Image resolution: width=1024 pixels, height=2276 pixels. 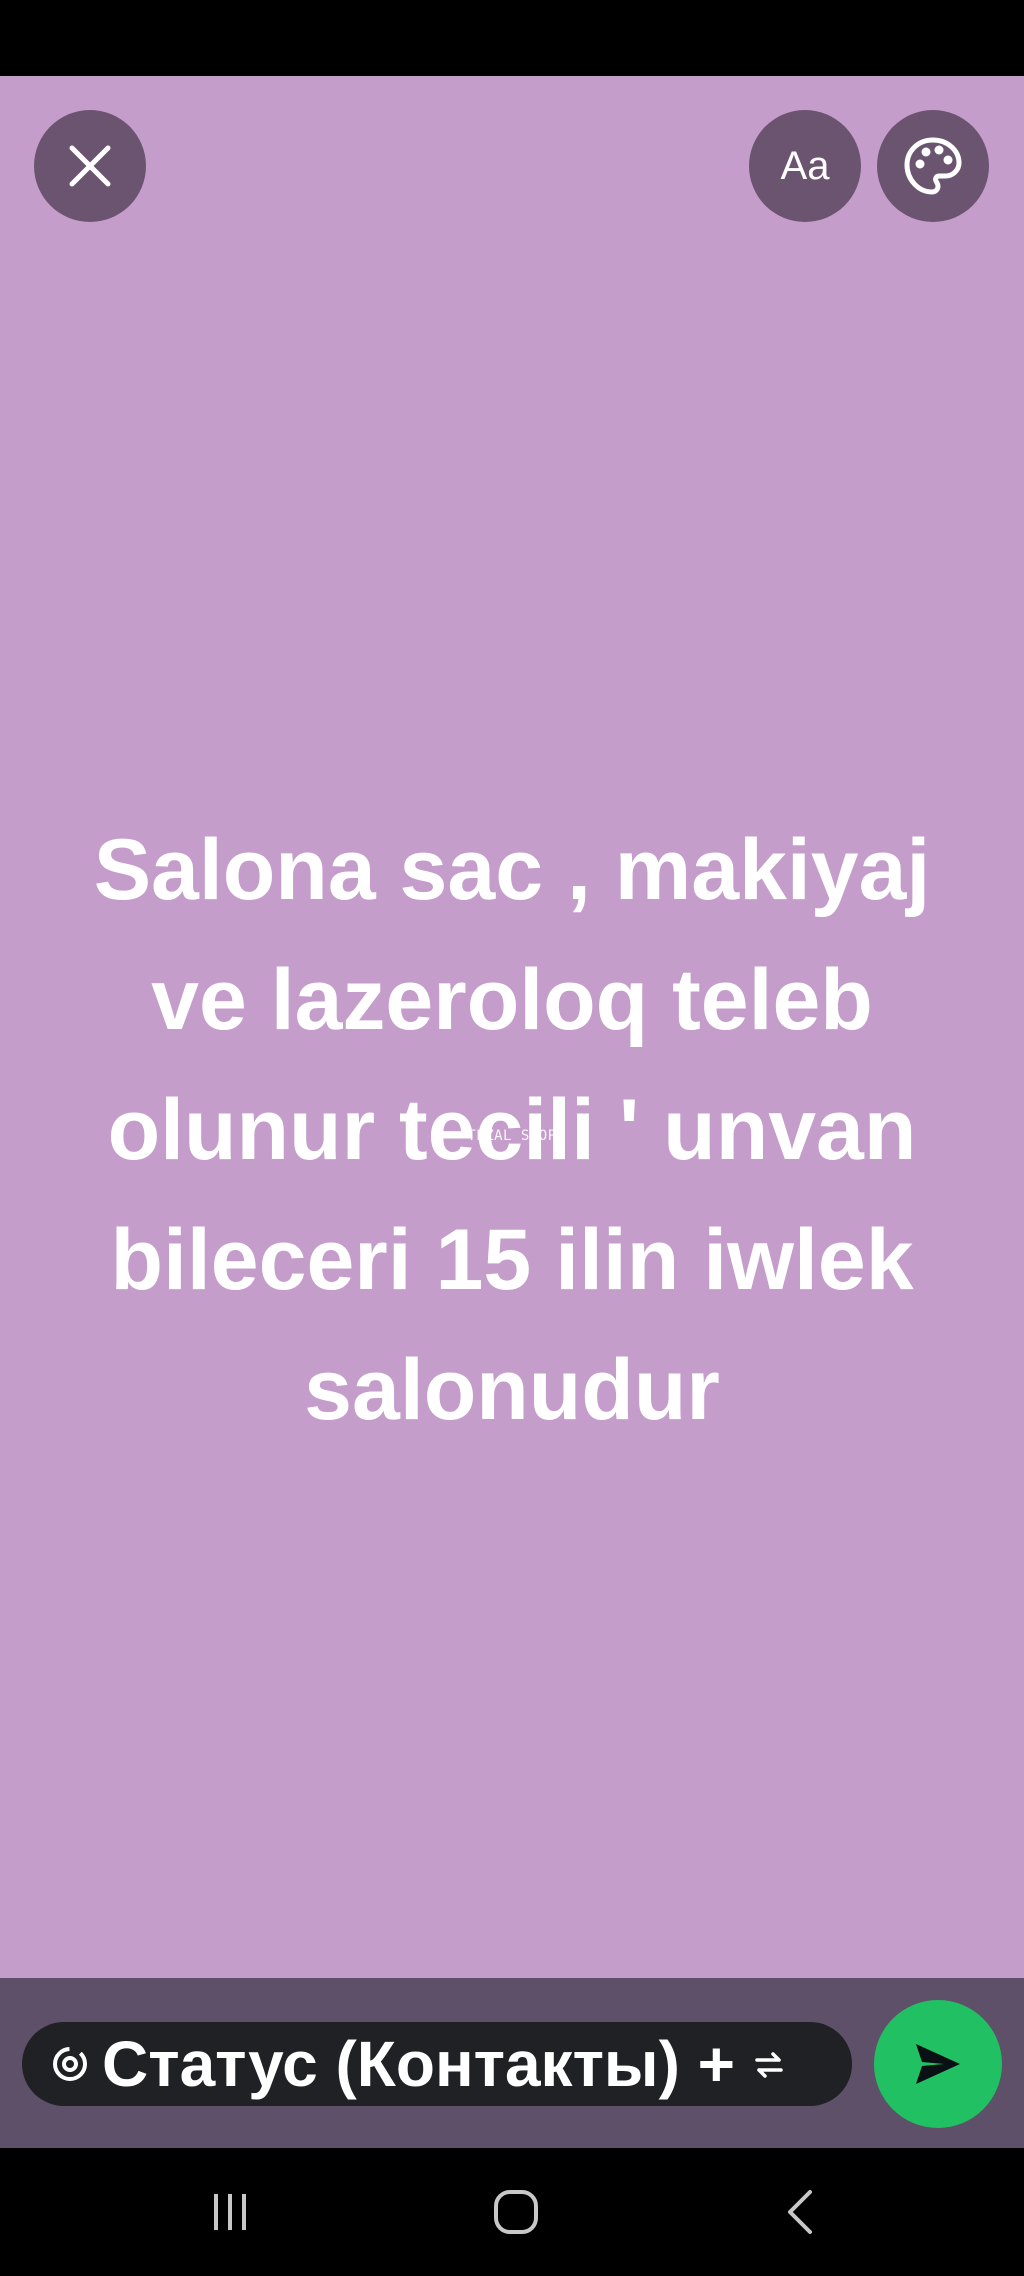 I want to click on audience-fade, so click(x=817, y=2064).